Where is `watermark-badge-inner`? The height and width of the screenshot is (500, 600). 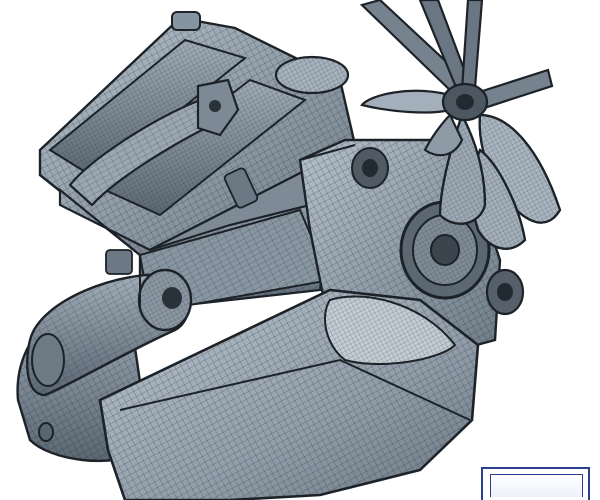 watermark-badge-inner is located at coordinates (536, 485).